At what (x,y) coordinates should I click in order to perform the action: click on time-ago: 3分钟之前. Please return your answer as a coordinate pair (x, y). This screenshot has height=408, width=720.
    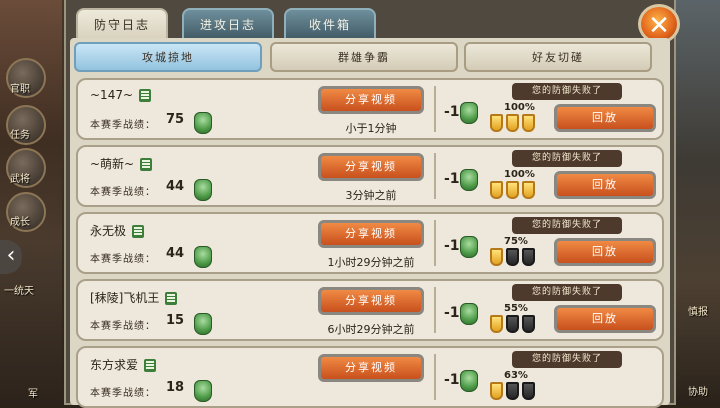
    Looking at the image, I should click on (371, 195).